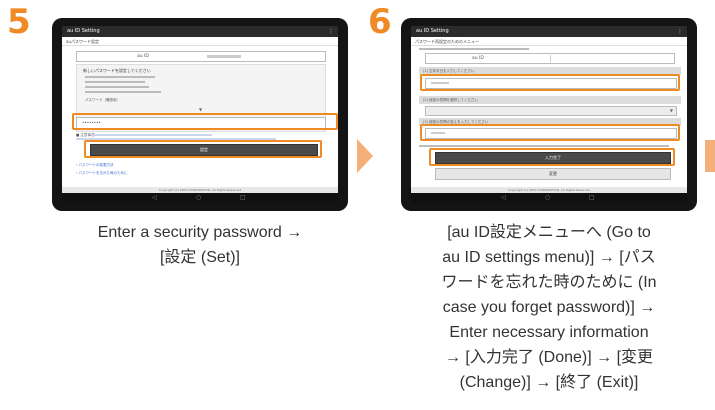  I want to click on set-button-highlight, so click(203, 149).